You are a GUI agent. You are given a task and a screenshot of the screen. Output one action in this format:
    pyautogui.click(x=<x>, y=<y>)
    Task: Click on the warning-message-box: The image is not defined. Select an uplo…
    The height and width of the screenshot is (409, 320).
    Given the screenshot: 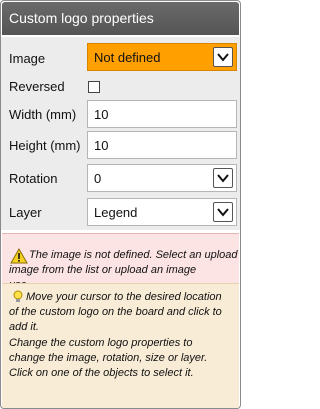 What is the action you would take?
    pyautogui.click(x=120, y=262)
    